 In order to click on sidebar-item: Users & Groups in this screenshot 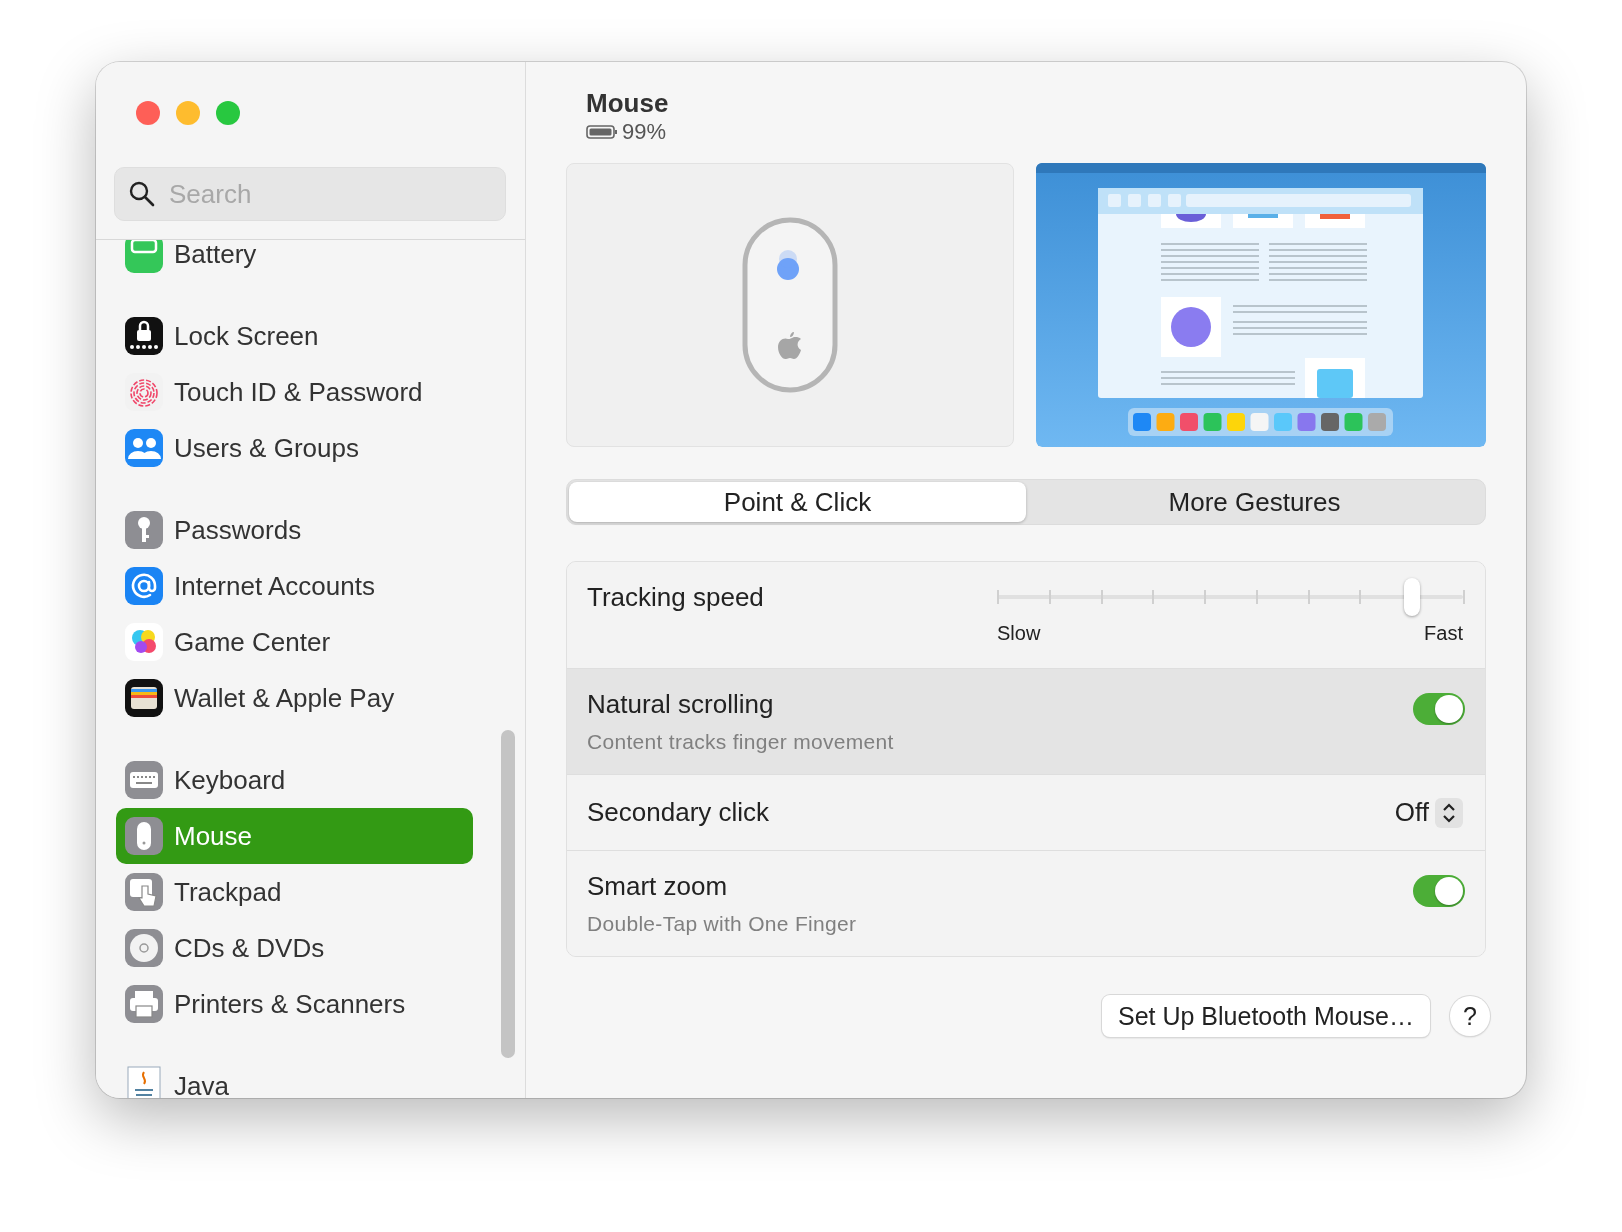, I will do `click(294, 448)`.